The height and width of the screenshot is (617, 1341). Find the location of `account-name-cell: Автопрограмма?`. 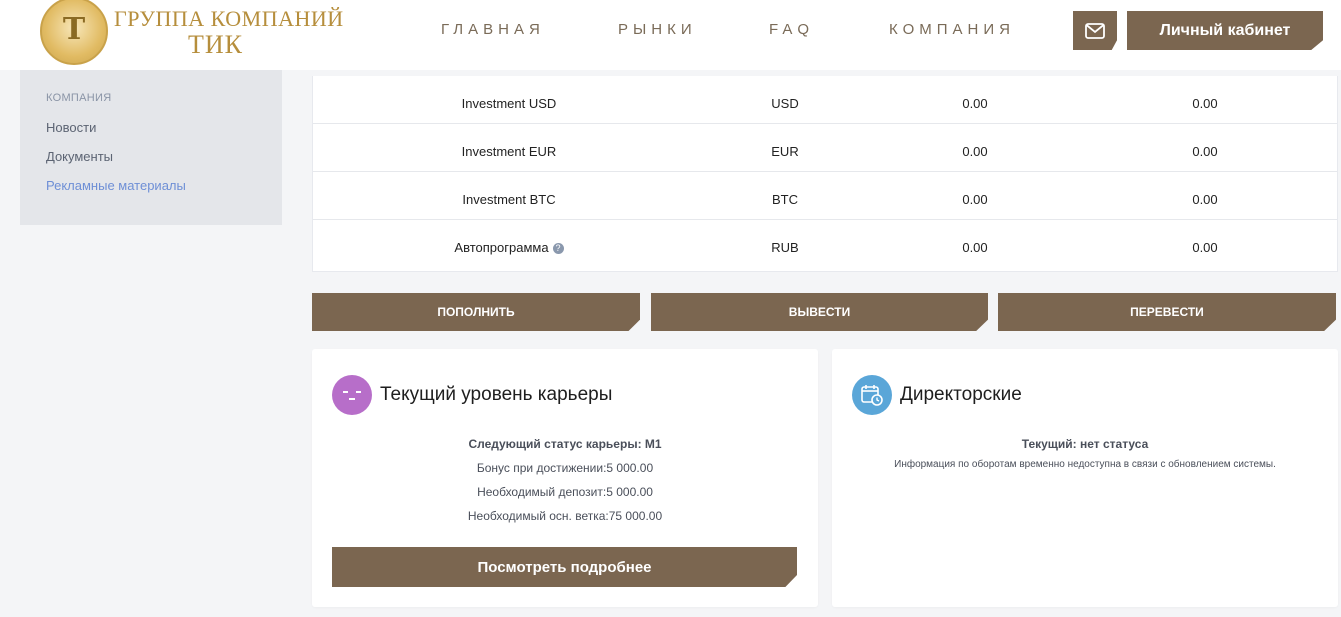

account-name-cell: Автопрограмма? is located at coordinates (509, 244).